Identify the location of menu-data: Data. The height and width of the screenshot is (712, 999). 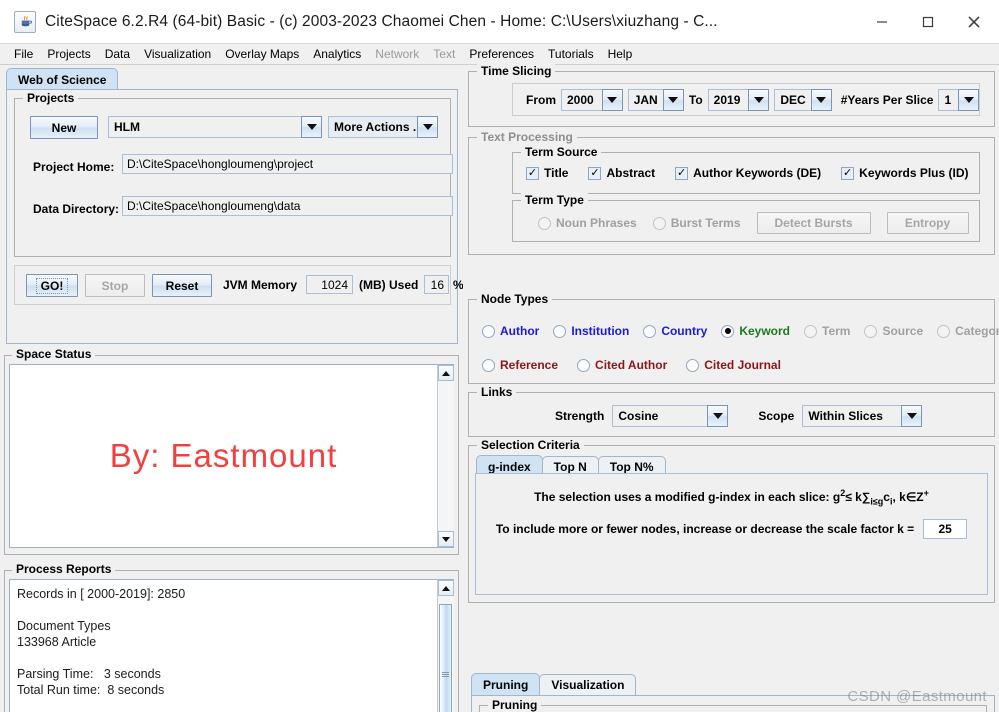
(117, 54).